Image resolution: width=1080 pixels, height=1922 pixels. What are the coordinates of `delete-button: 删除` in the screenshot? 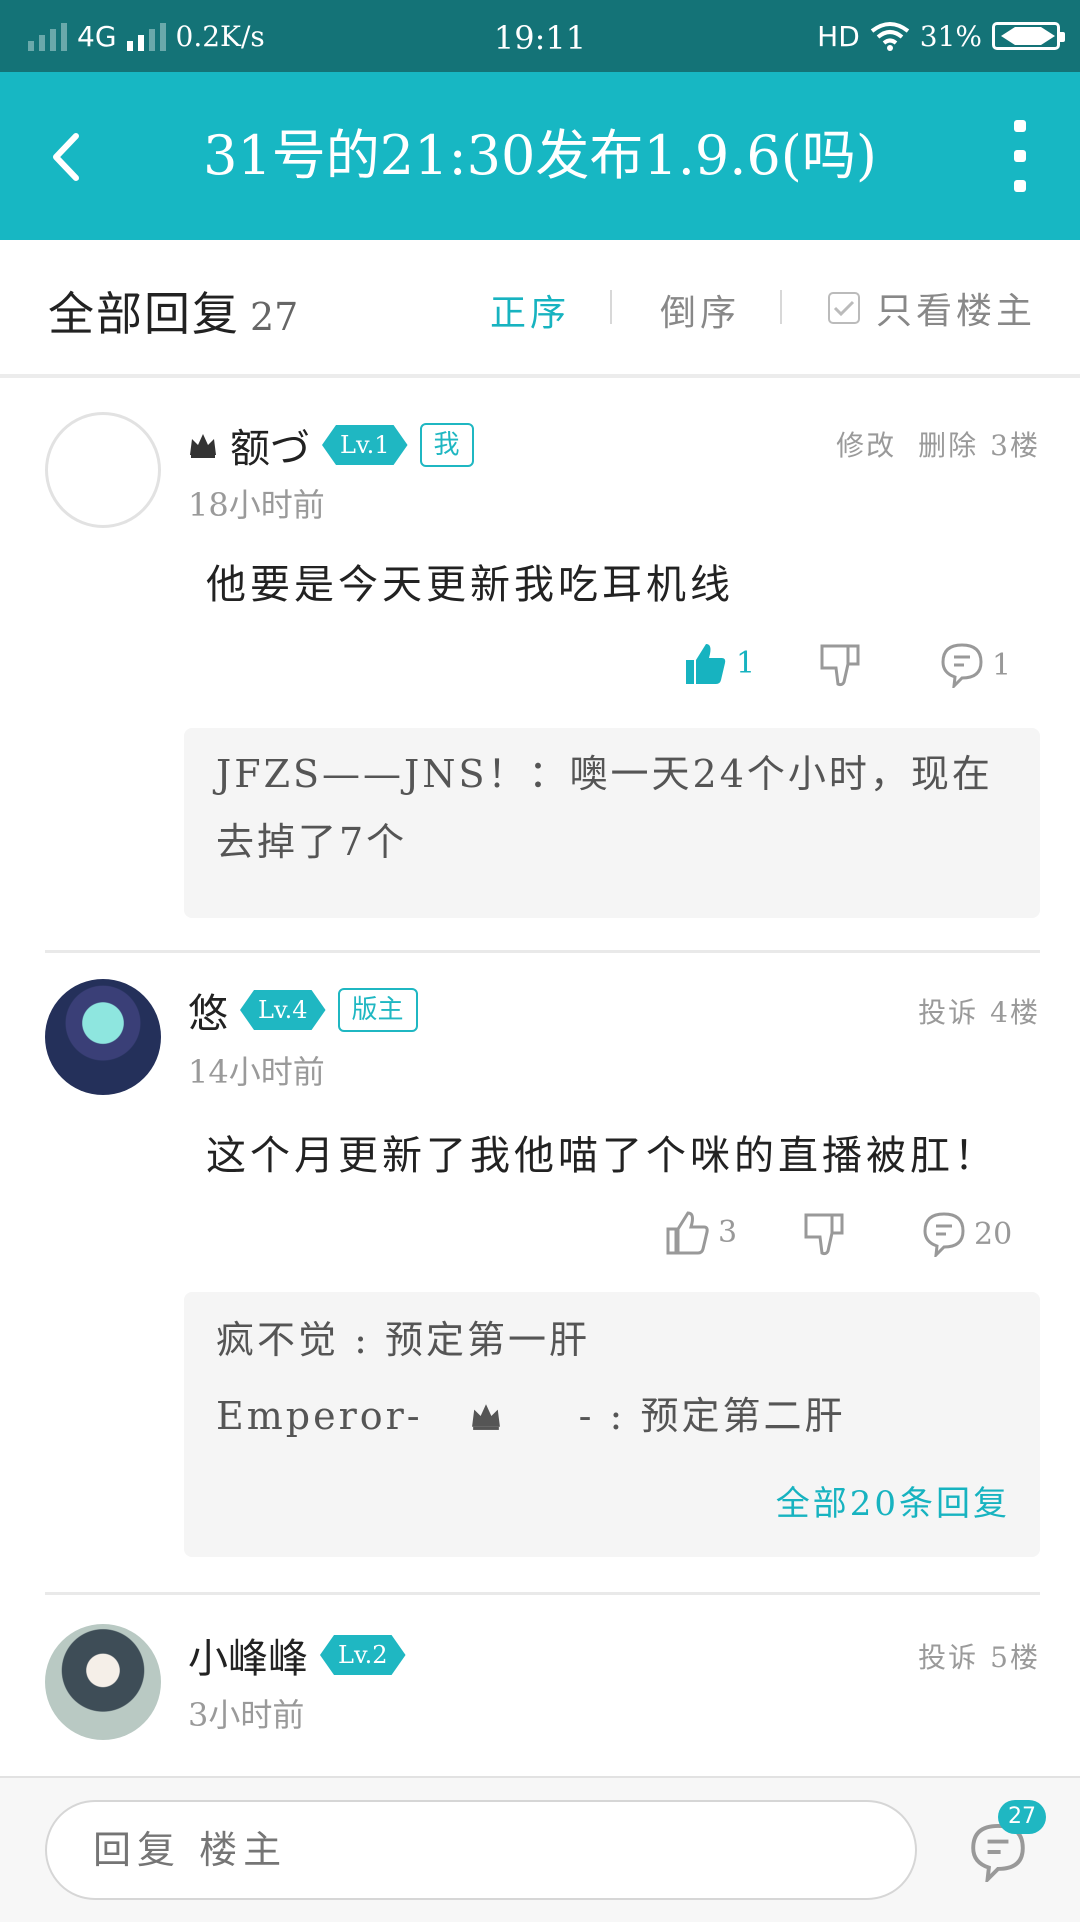 It's located at (948, 444).